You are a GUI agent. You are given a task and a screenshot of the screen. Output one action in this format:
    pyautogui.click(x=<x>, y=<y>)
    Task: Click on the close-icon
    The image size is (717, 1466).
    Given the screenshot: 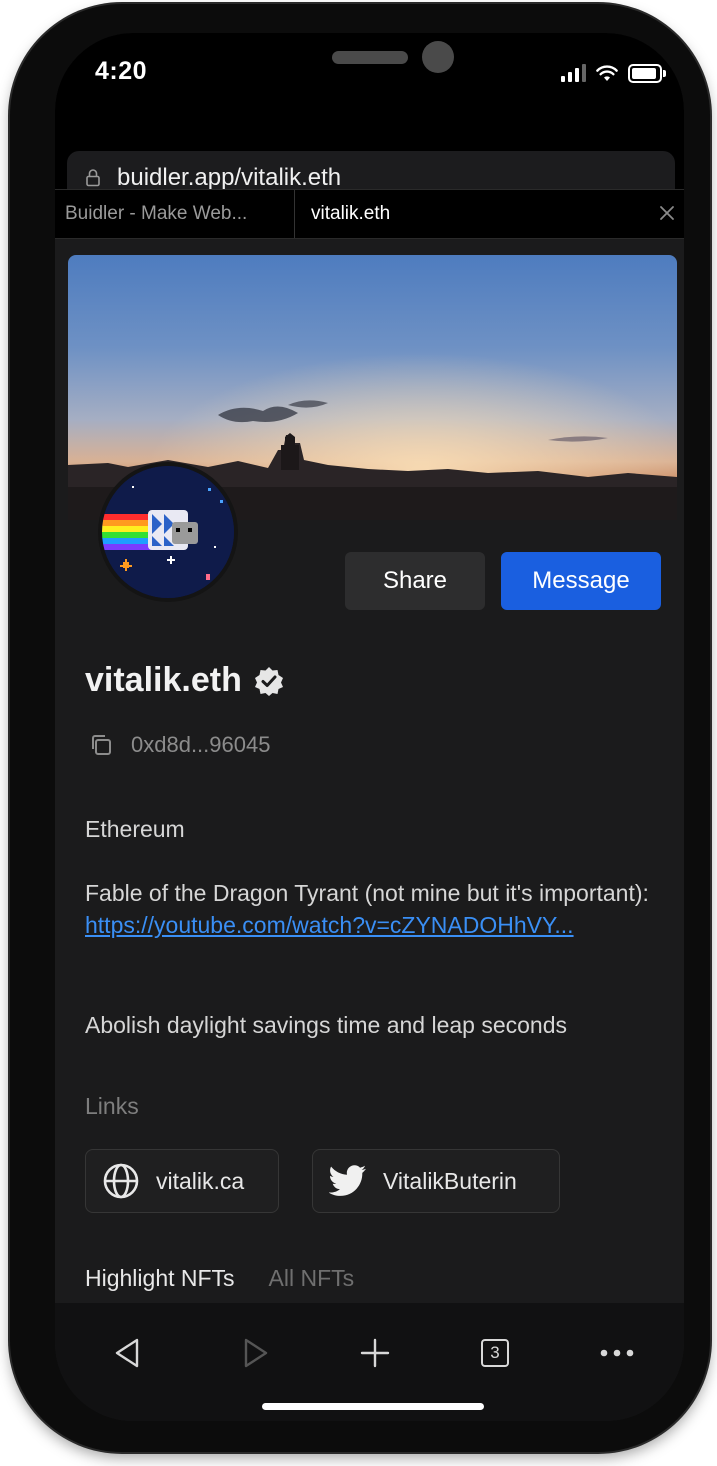 What is the action you would take?
    pyautogui.click(x=667, y=213)
    